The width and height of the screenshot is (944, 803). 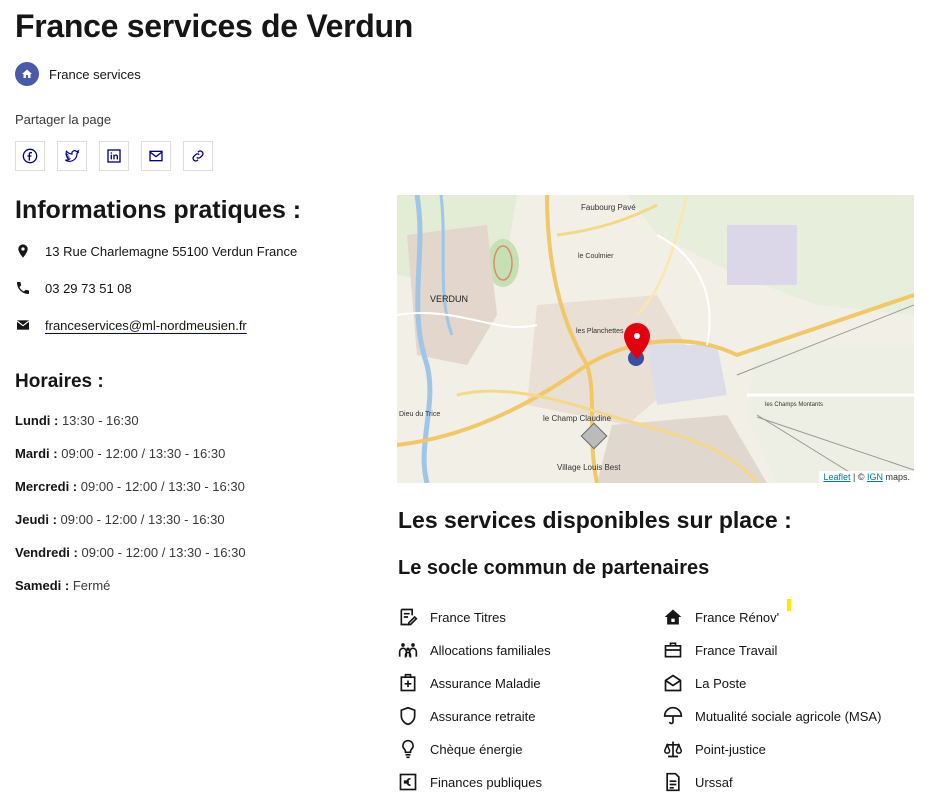 I want to click on facebook-share-button, so click(x=30, y=156).